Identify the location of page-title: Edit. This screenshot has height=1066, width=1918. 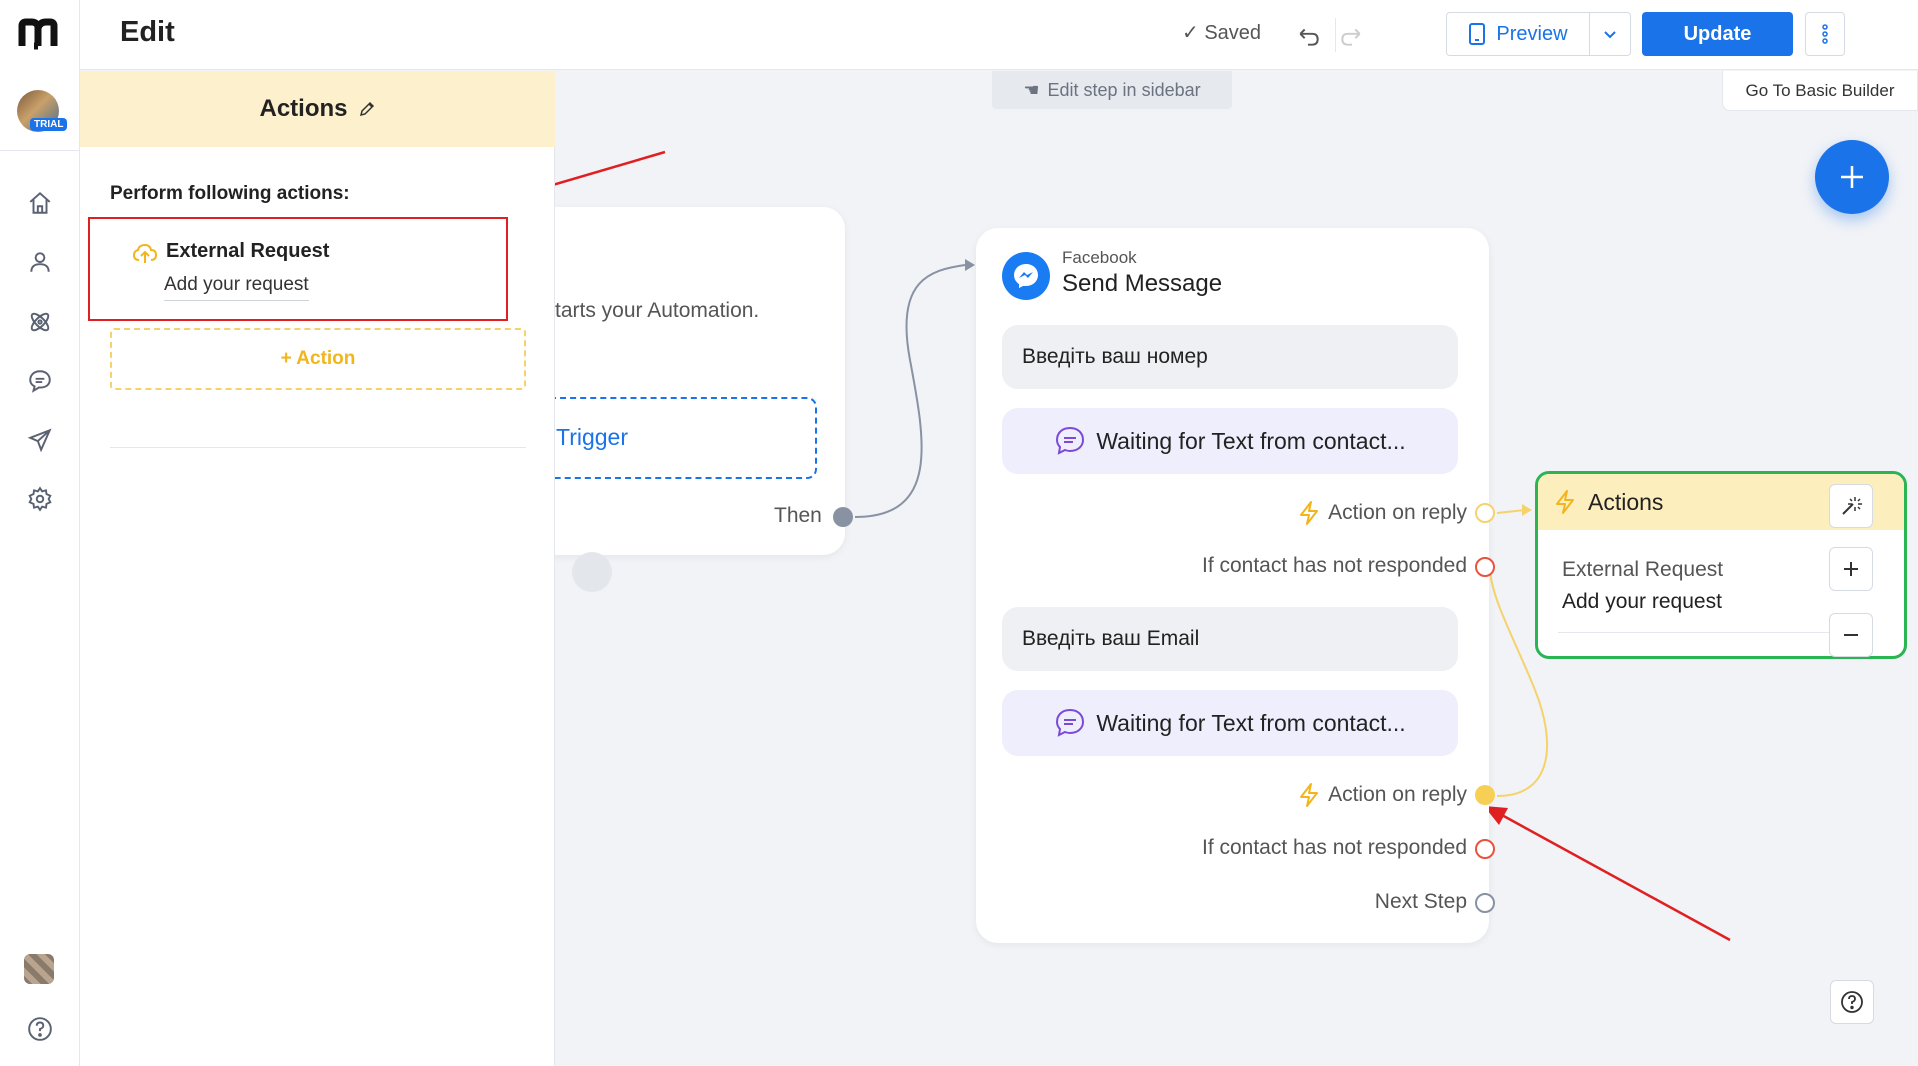
(147, 32).